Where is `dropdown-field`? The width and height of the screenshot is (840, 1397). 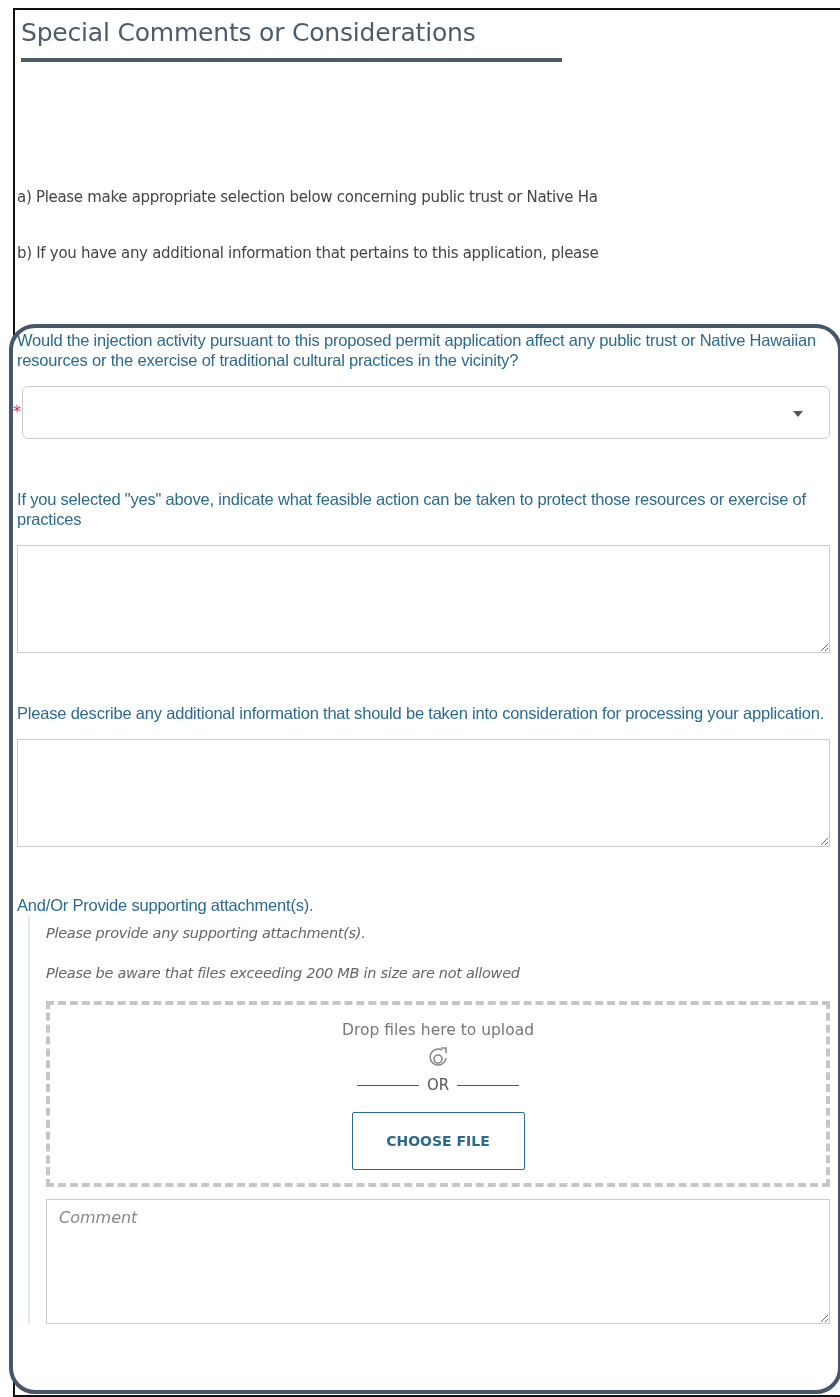 dropdown-field is located at coordinates (425, 412).